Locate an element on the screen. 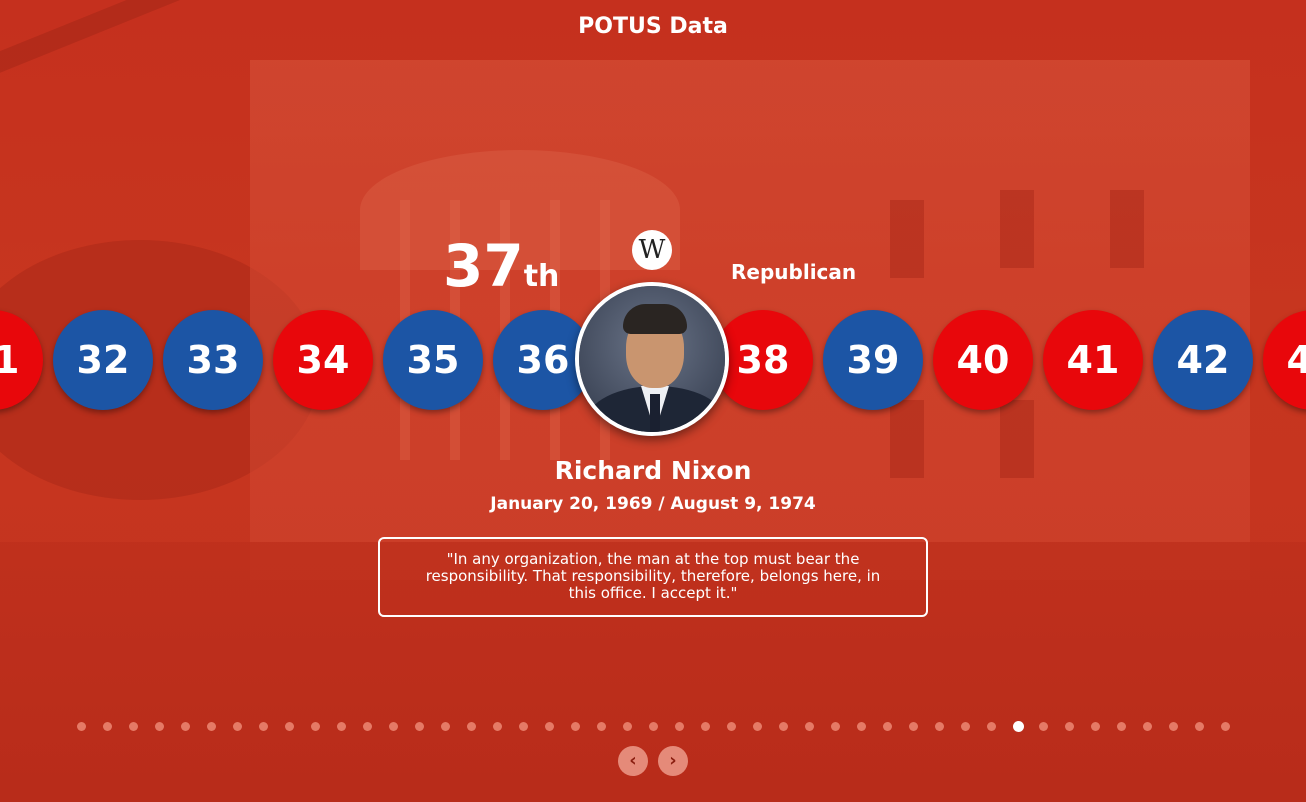 The height and width of the screenshot is (802, 1306). pagination-dots is located at coordinates (653, 727).